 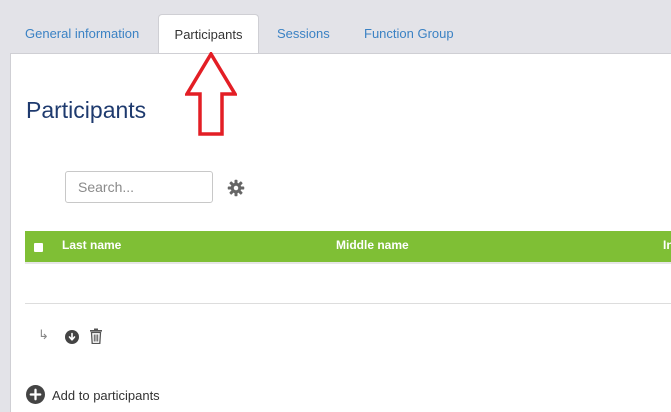 I want to click on trash-icon, so click(x=96, y=336).